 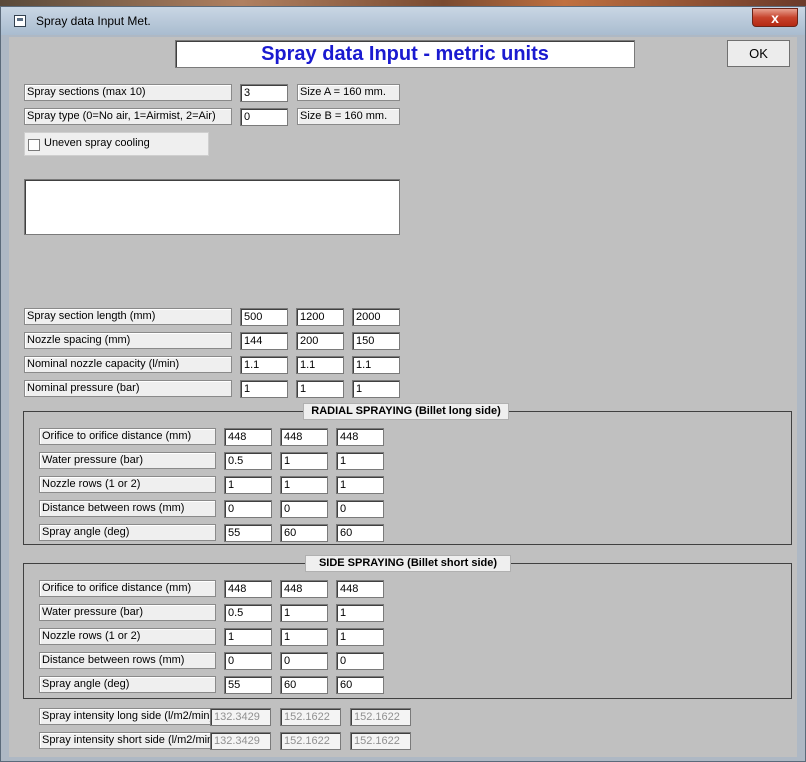 What do you see at coordinates (758, 53) in the screenshot?
I see `ok-button: OK` at bounding box center [758, 53].